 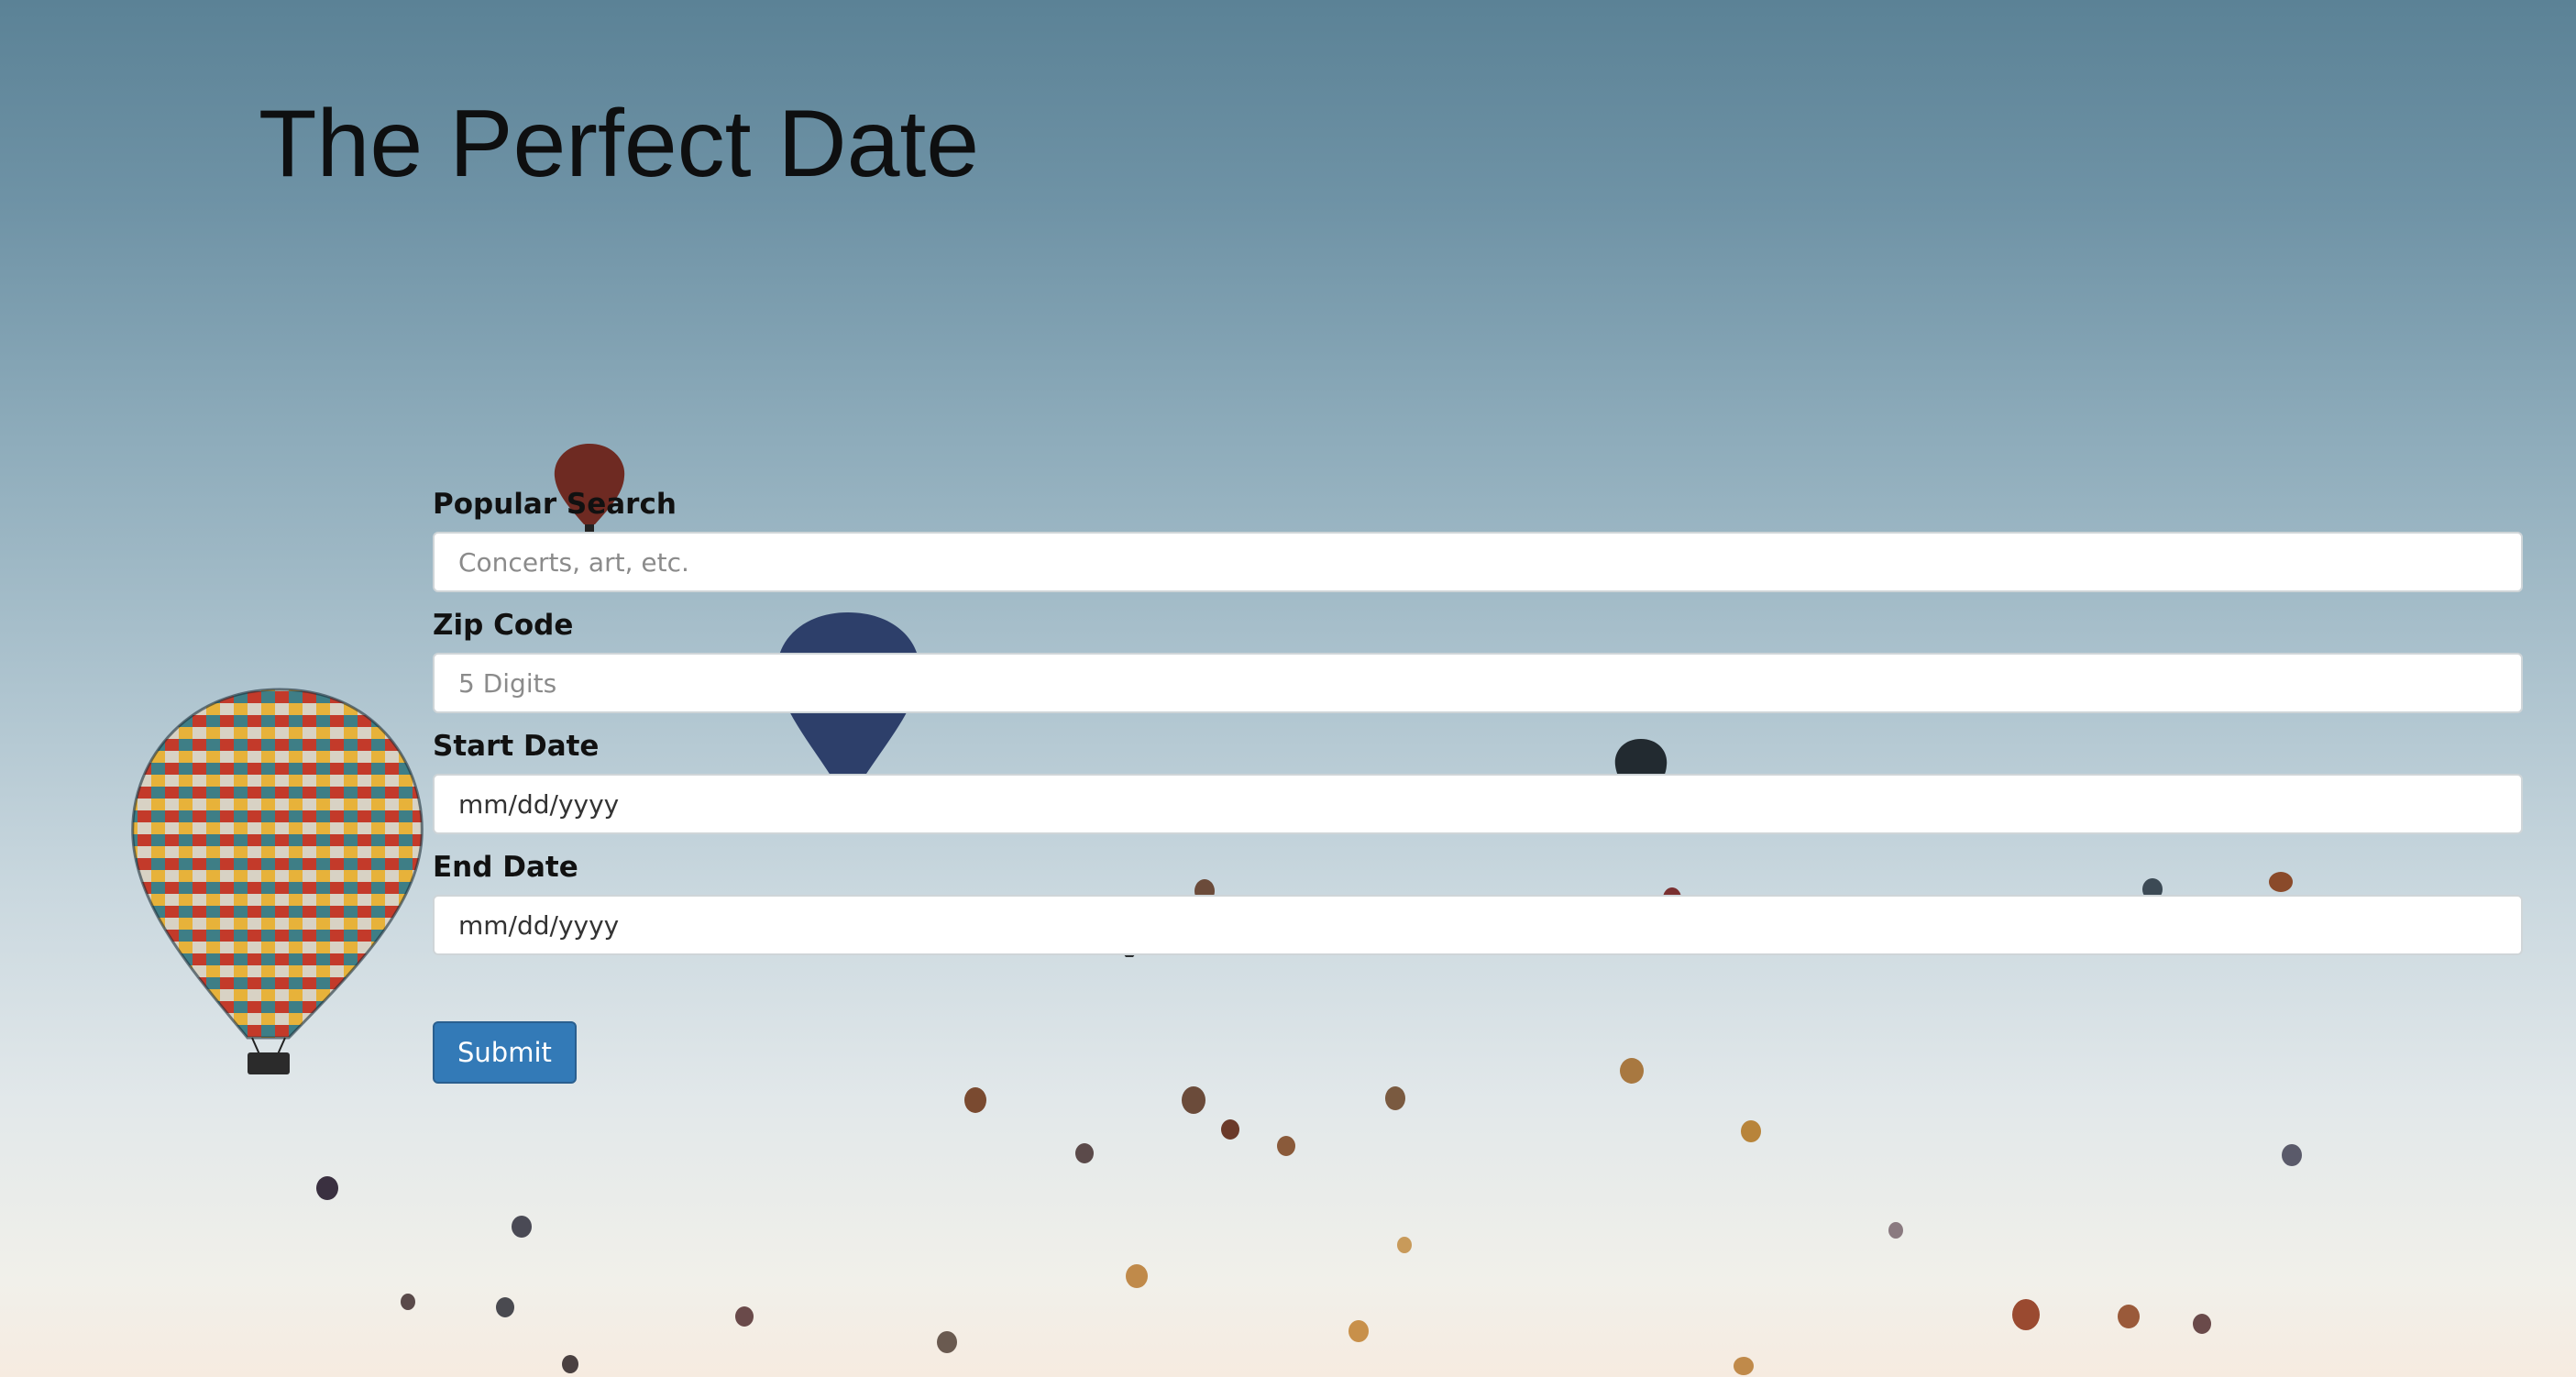 What do you see at coordinates (555, 504) in the screenshot?
I see `popular-search-label: Popular Search` at bounding box center [555, 504].